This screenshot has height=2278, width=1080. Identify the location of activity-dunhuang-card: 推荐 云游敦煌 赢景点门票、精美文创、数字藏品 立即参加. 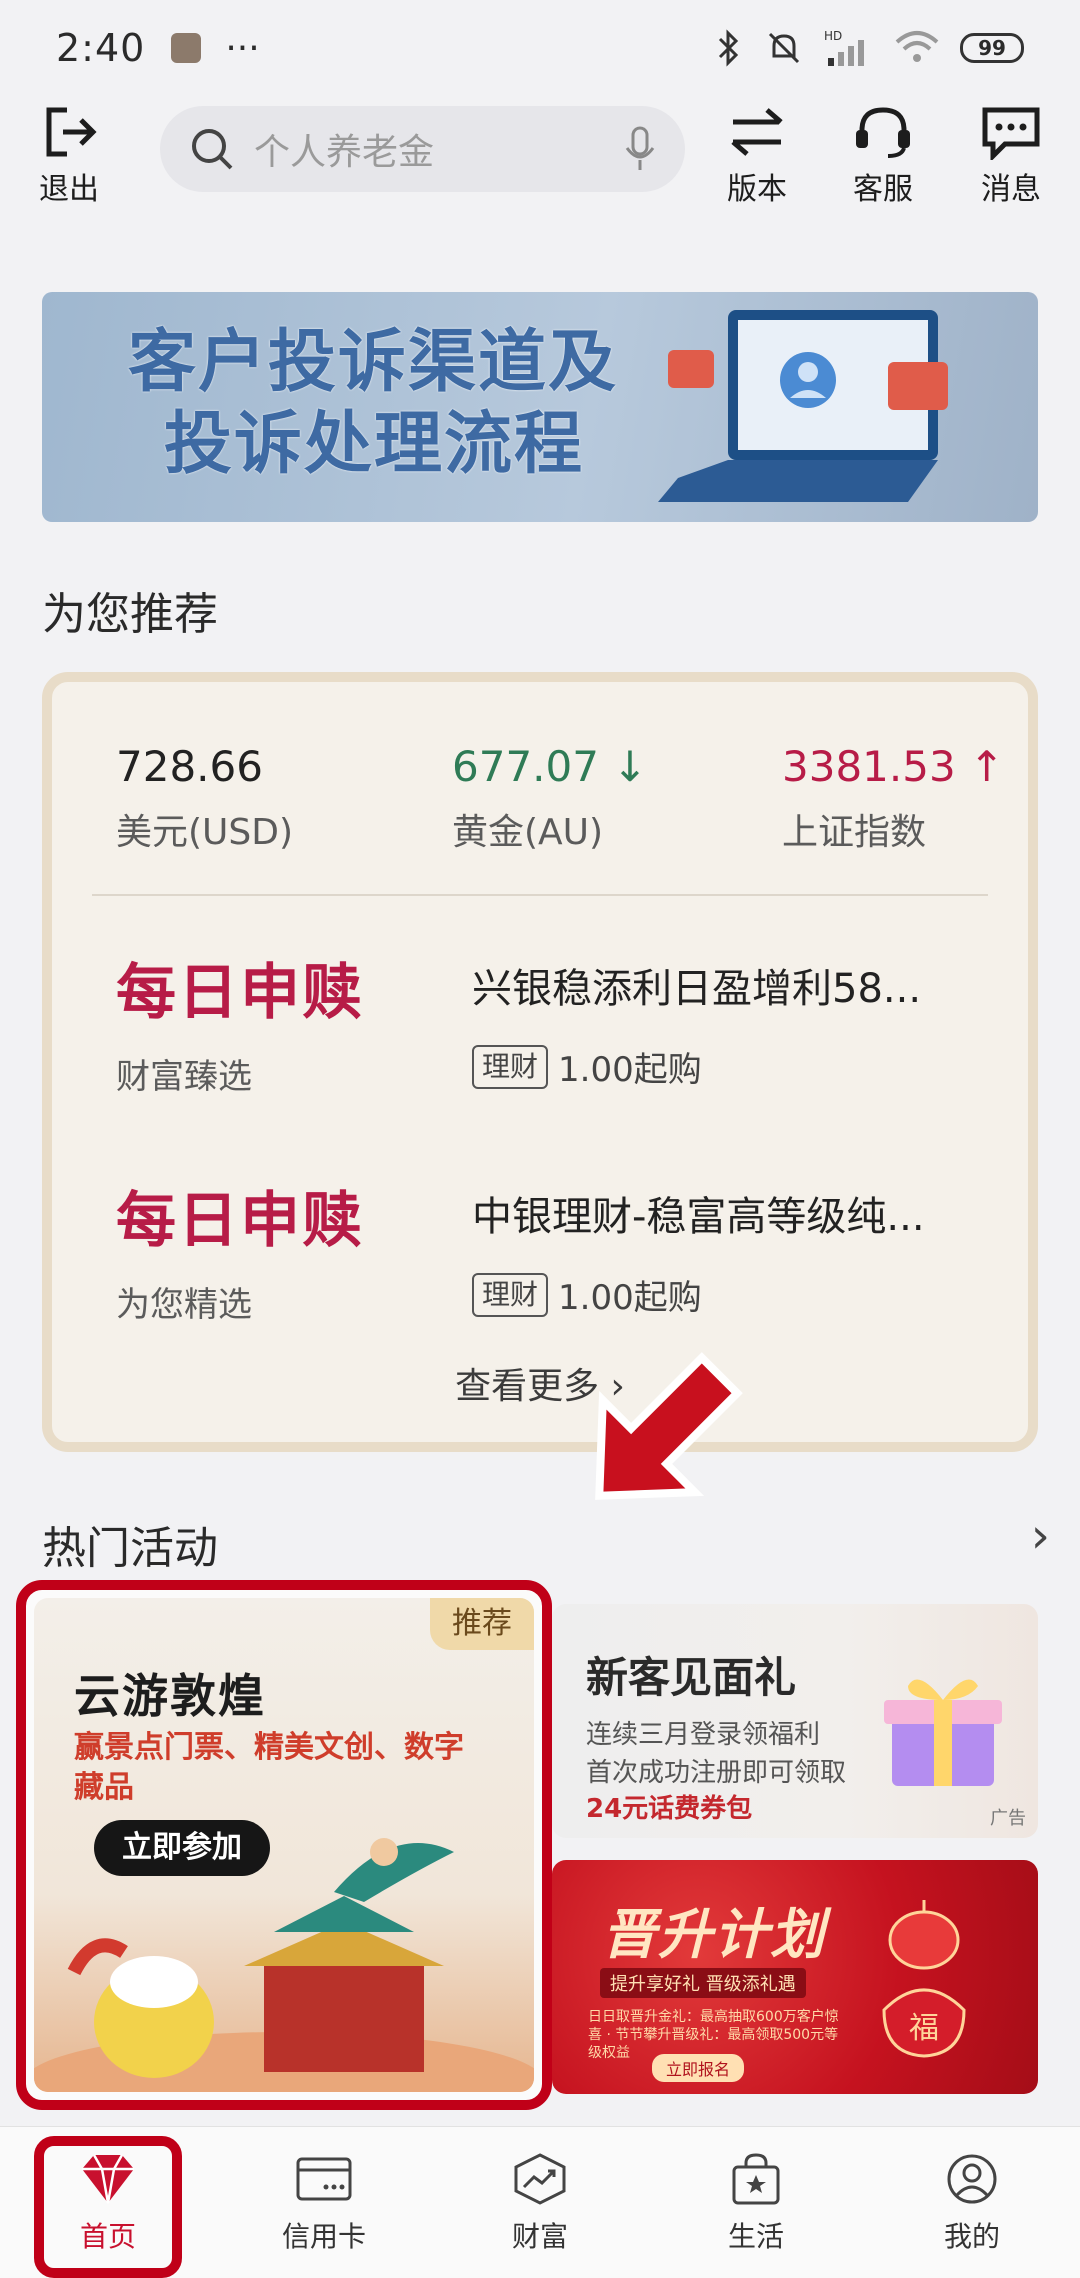
(284, 1845).